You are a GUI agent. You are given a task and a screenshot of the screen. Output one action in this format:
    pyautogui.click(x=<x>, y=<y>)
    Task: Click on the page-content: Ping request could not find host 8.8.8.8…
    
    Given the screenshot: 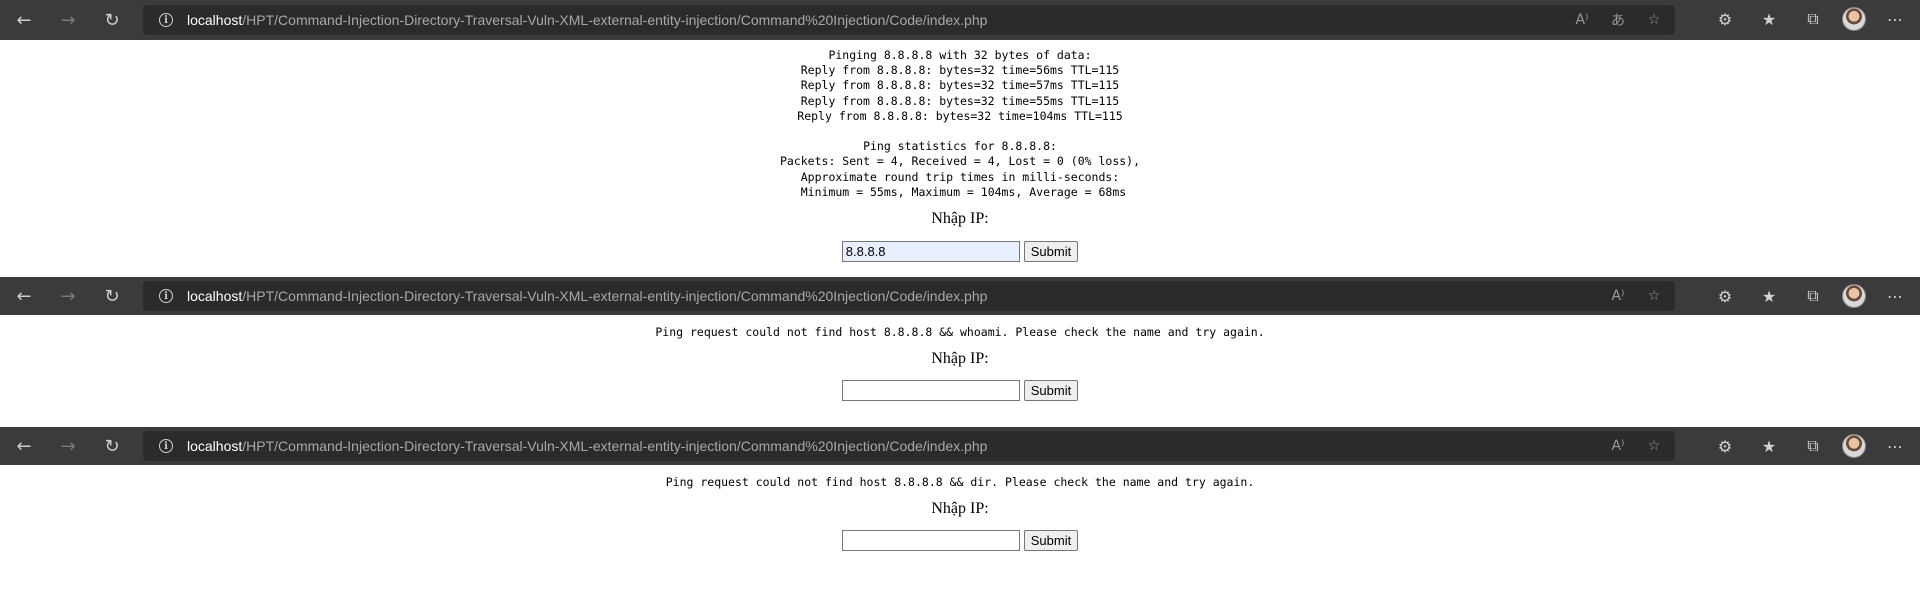 What is the action you would take?
    pyautogui.click(x=960, y=508)
    